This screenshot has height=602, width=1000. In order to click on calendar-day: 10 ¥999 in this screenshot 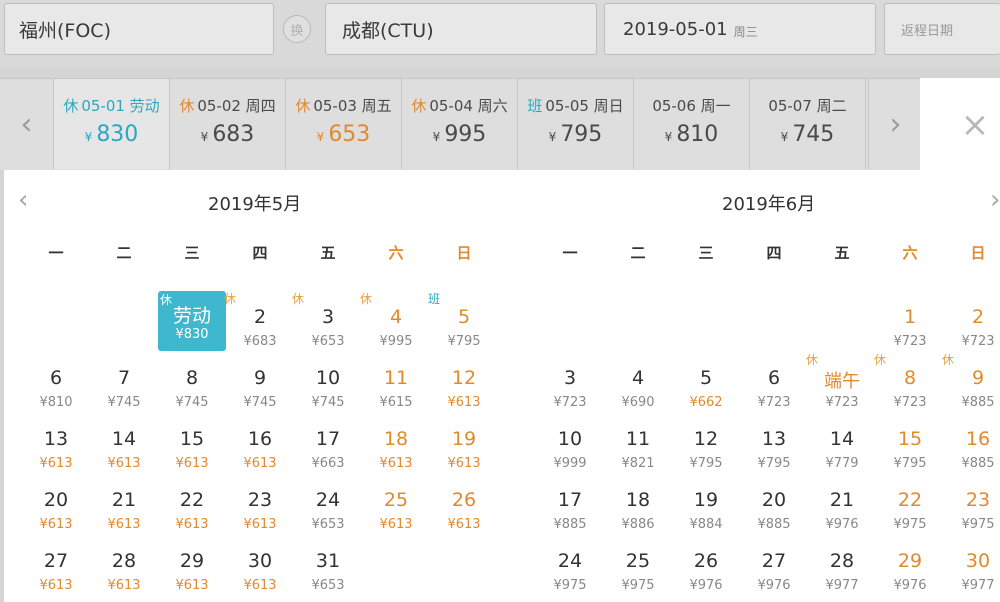, I will do `click(570, 456)`.